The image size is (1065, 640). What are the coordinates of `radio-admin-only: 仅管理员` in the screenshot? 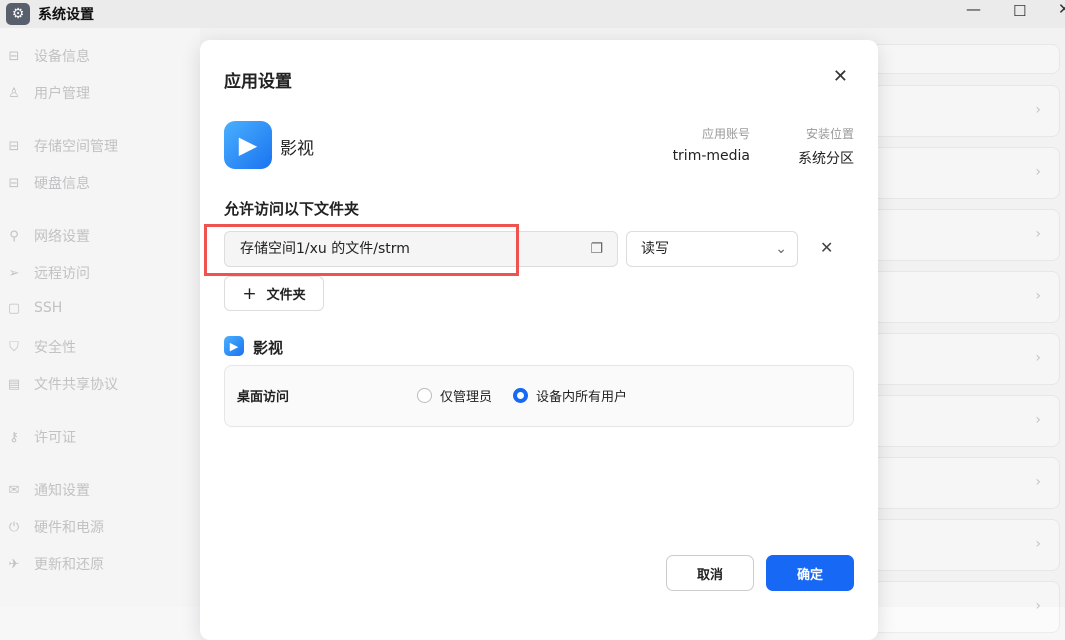 It's located at (454, 395).